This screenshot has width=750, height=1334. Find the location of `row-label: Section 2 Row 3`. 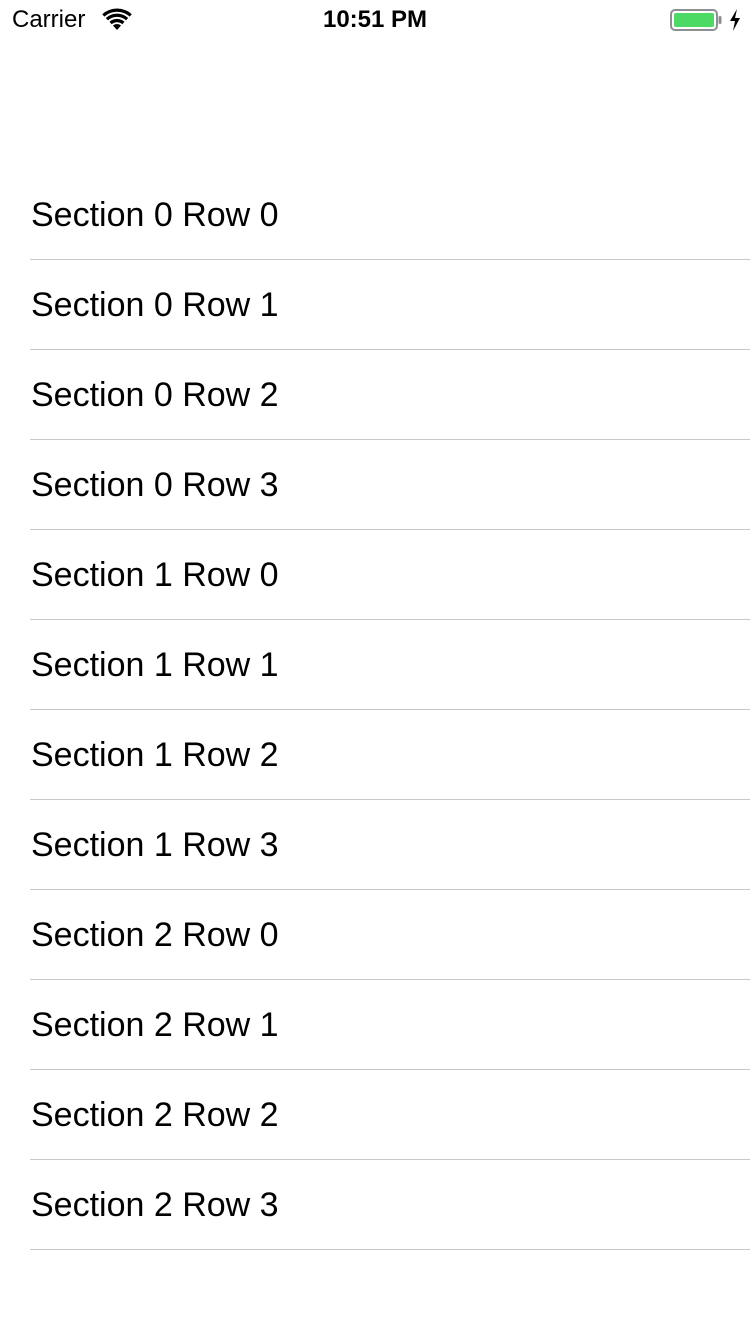

row-label: Section 2 Row 3 is located at coordinates (155, 1205).